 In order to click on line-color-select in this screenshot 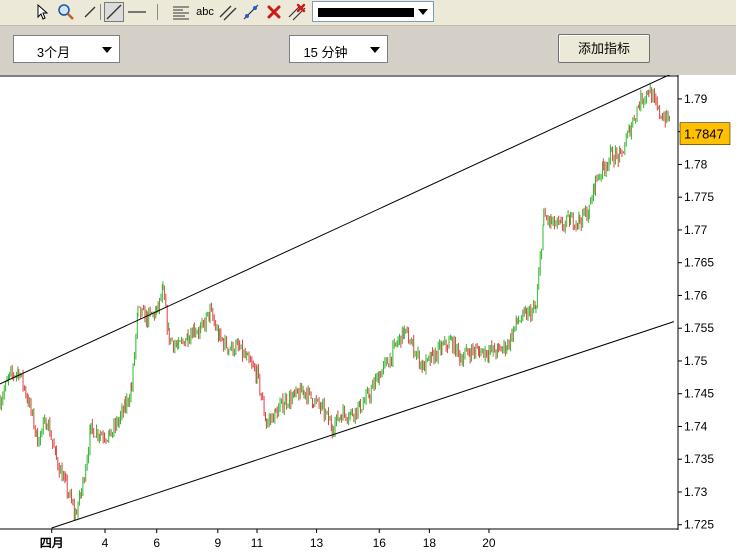, I will do `click(373, 11)`.